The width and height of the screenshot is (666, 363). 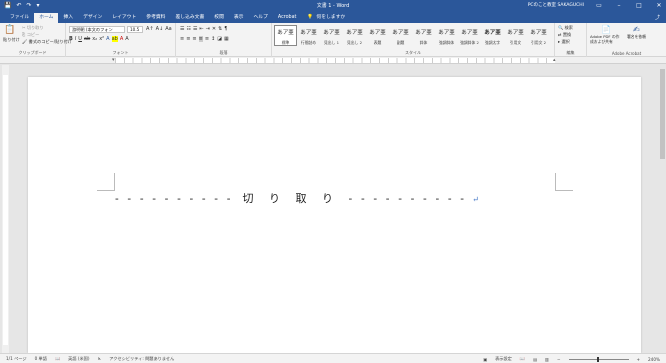 I want to click on chinese-layout-icon: ✕, so click(x=214, y=29).